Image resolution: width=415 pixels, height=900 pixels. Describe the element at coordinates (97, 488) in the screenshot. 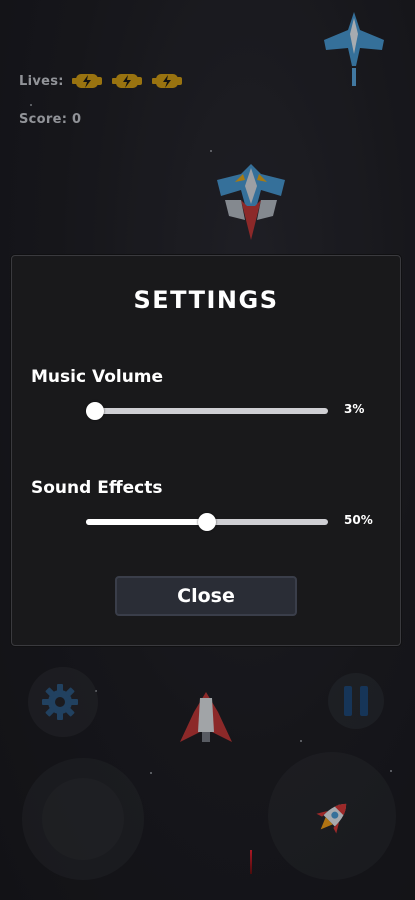

I see `sound-effects-label: Sound Effects` at that location.